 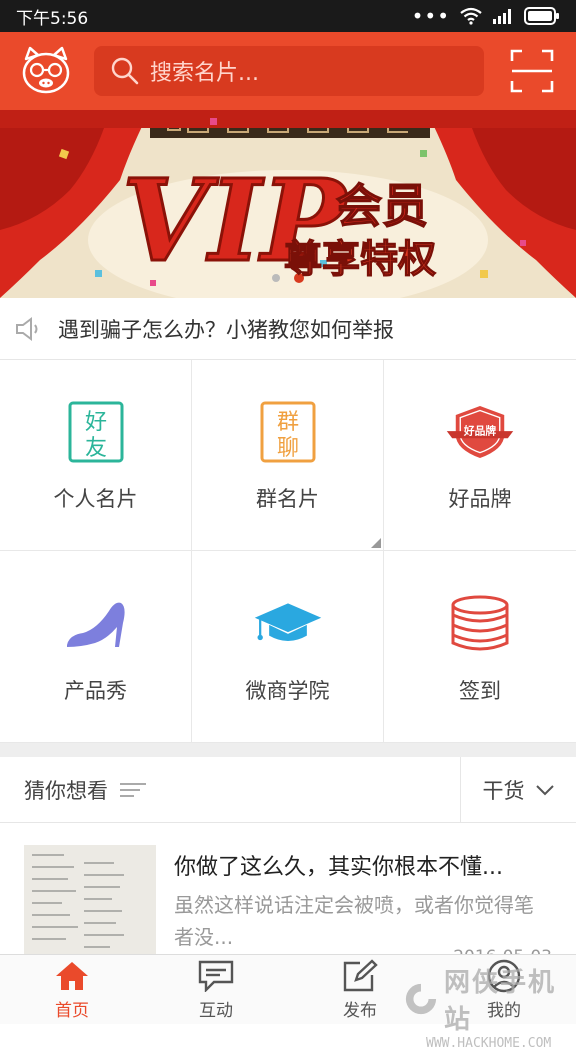 What do you see at coordinates (230, 790) in the screenshot?
I see `section-title: 猜你想看` at bounding box center [230, 790].